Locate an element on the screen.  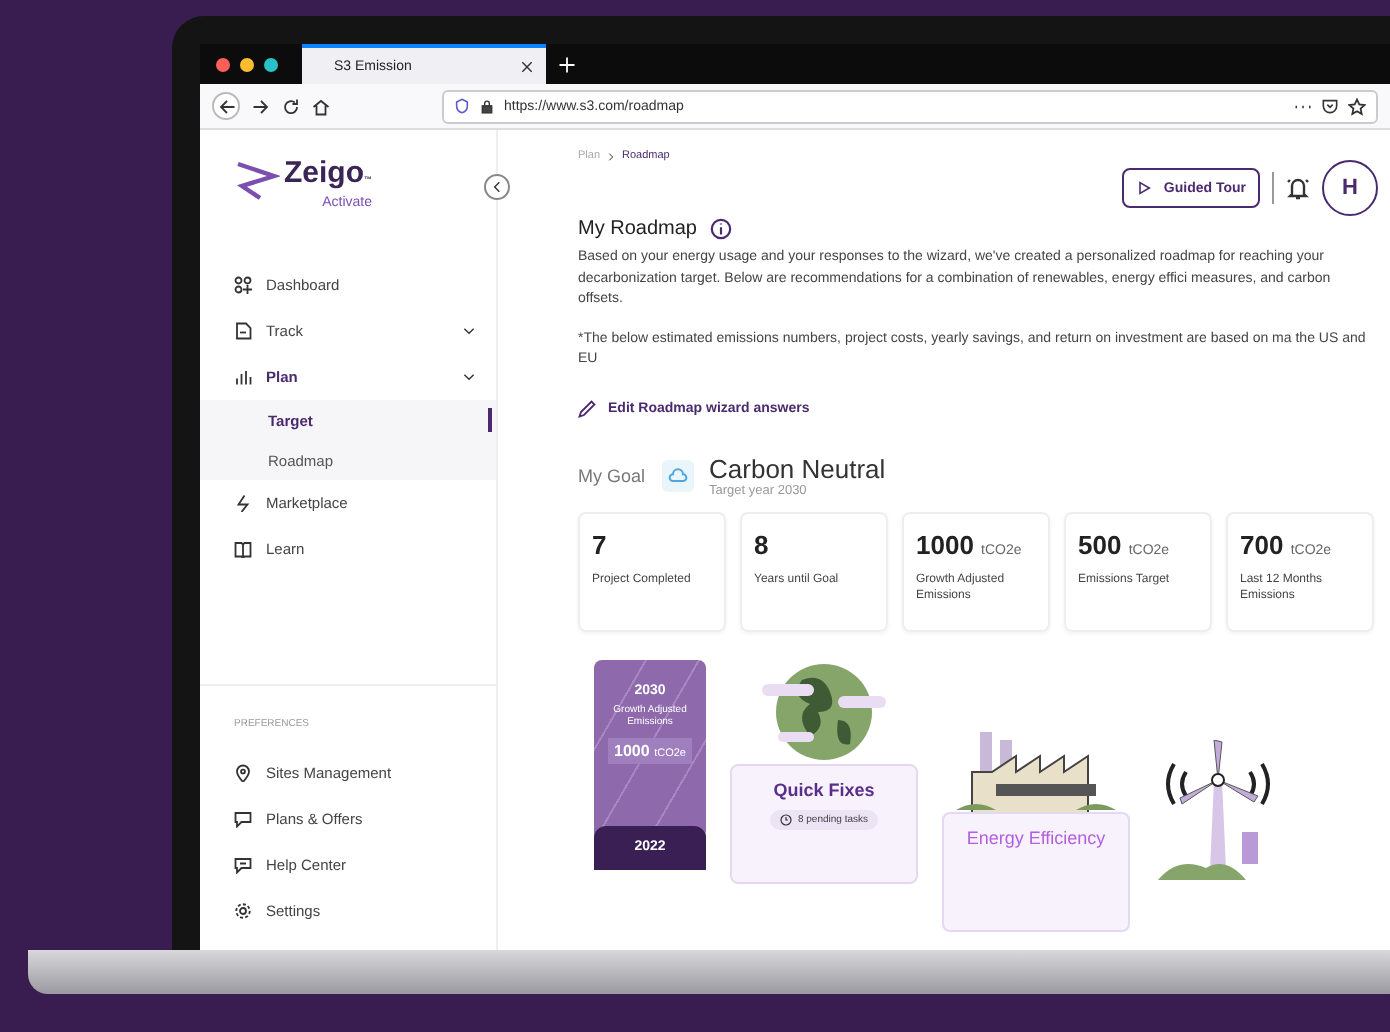
settings-icon is located at coordinates (243, 911).